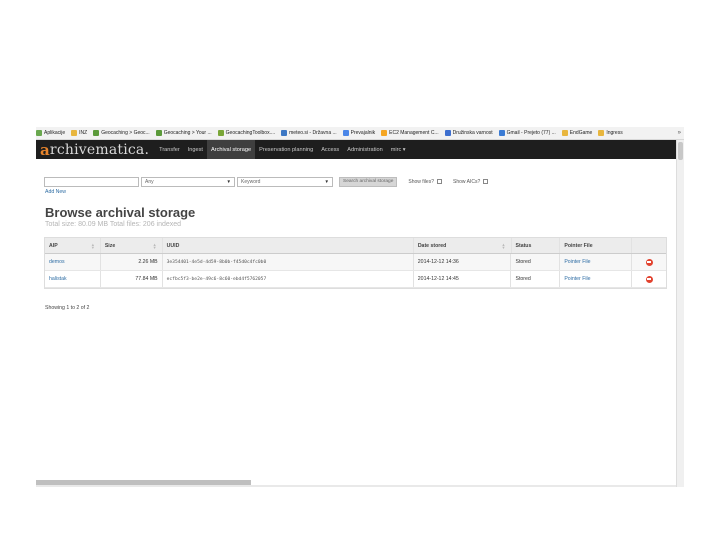  I want to click on status-cell: Stored, so click(536, 279).